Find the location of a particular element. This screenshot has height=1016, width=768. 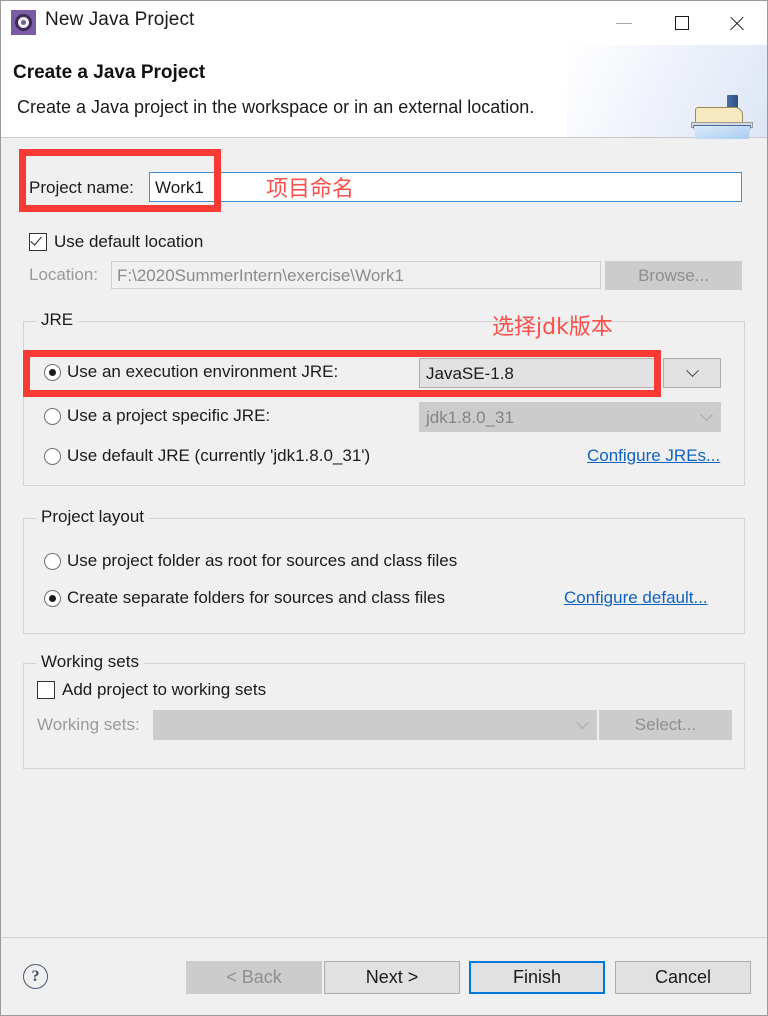

project-name-input: Work1 is located at coordinates (445, 187).